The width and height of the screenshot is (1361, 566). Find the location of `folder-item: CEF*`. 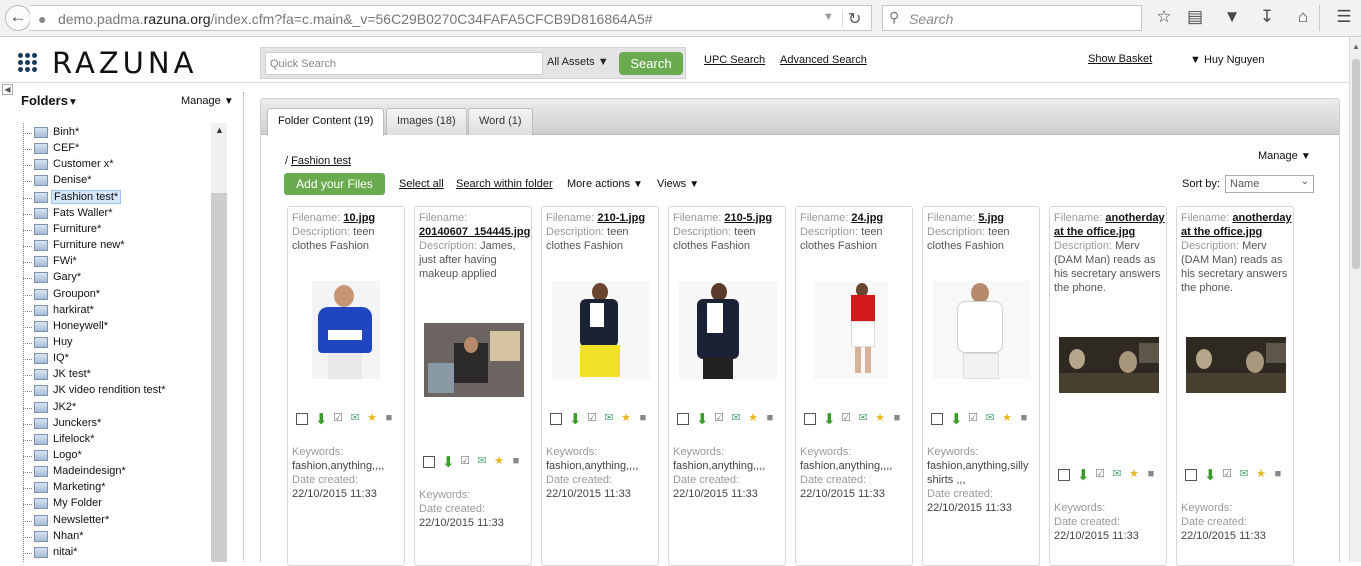

folder-item: CEF* is located at coordinates (114, 149).